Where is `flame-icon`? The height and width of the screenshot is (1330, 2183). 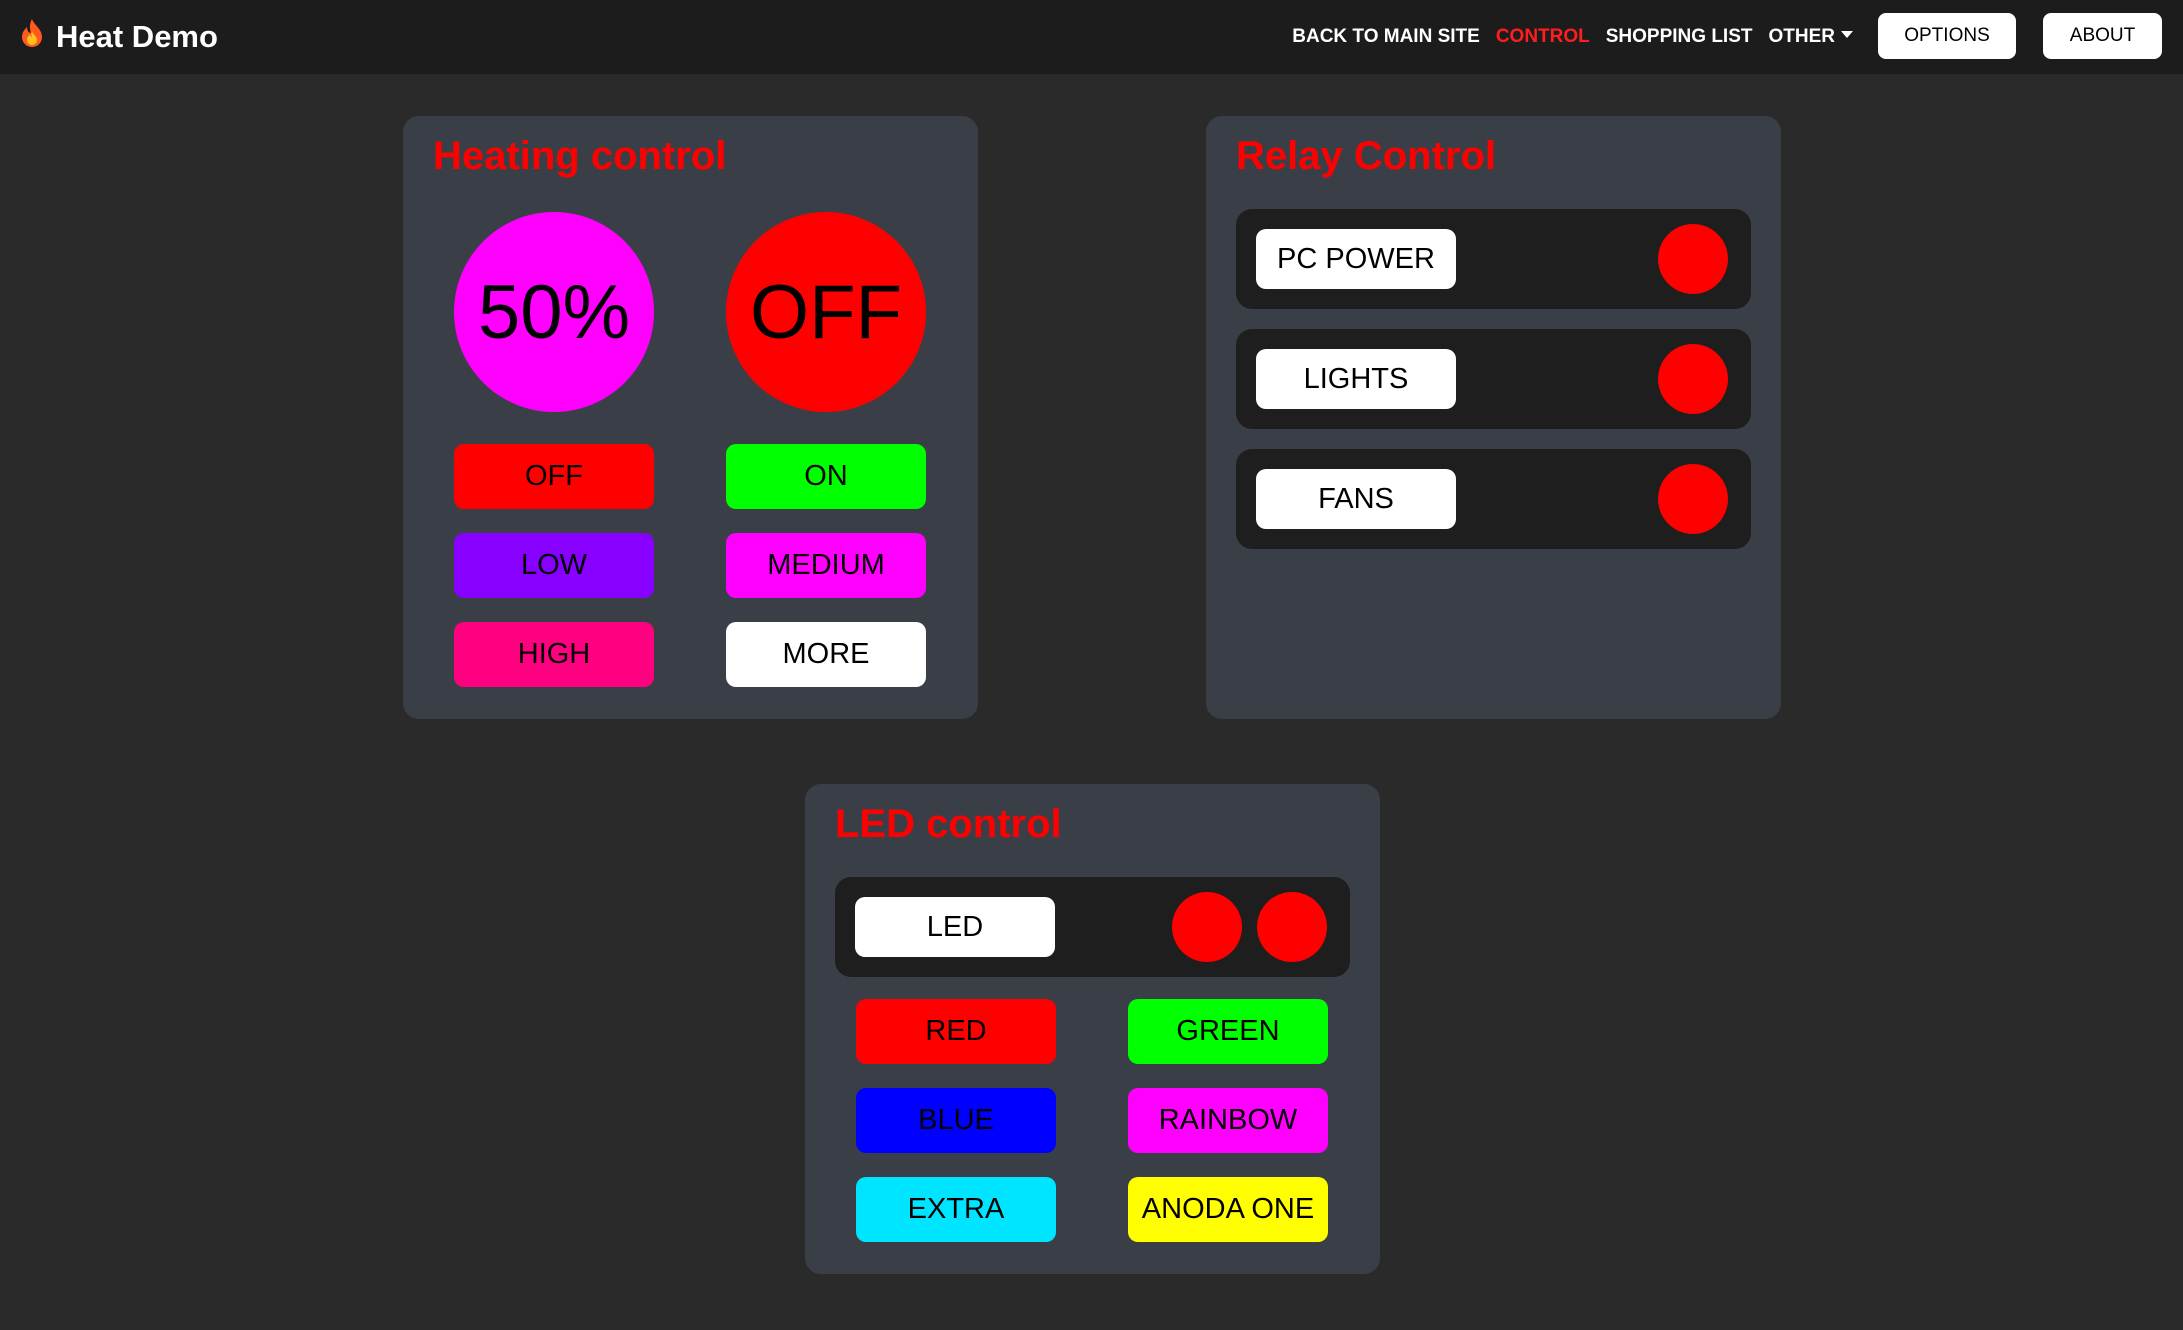
flame-icon is located at coordinates (32, 37).